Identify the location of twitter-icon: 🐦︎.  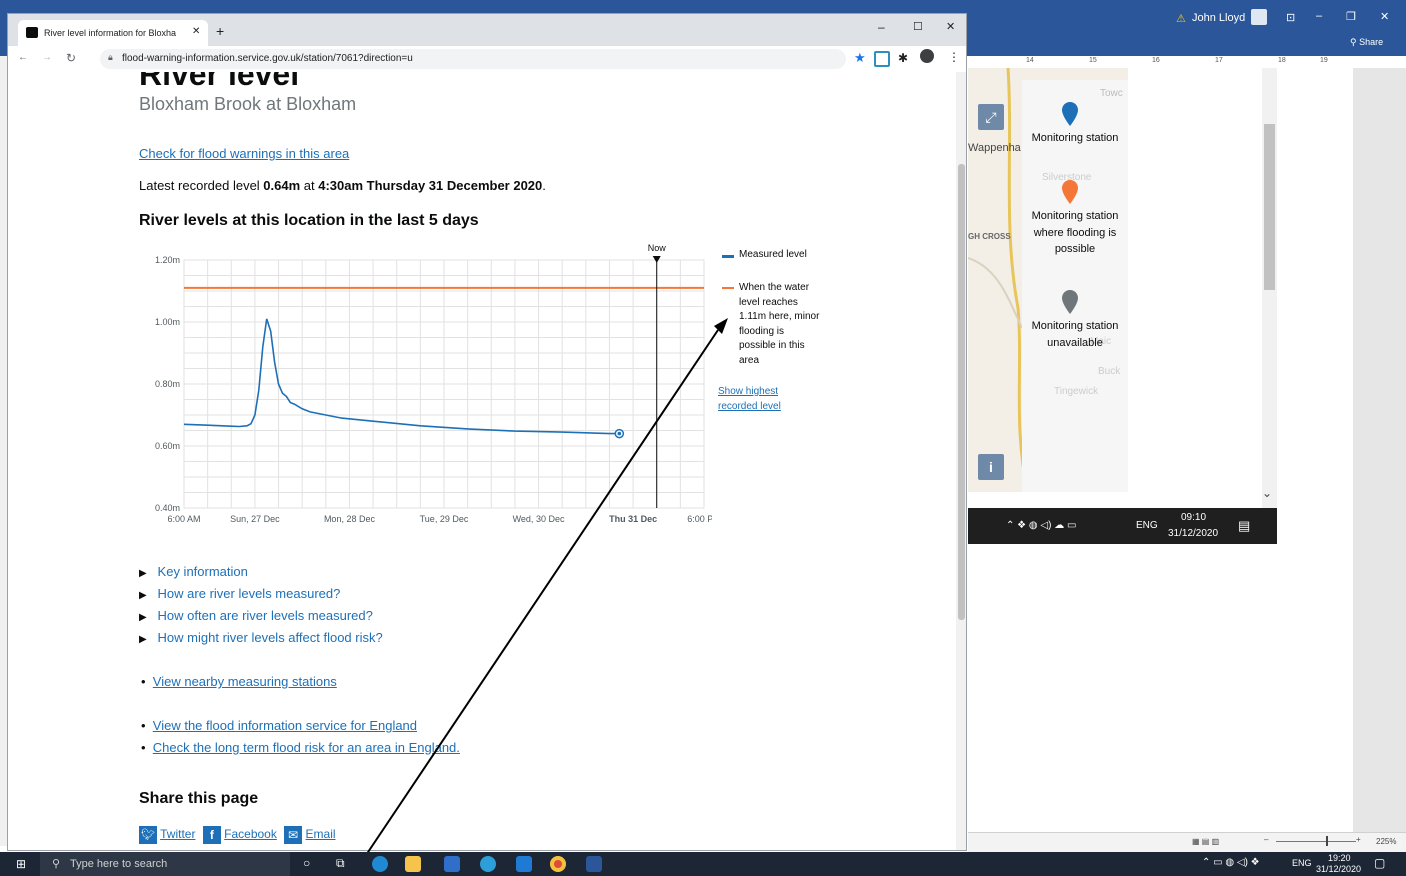
(148, 835).